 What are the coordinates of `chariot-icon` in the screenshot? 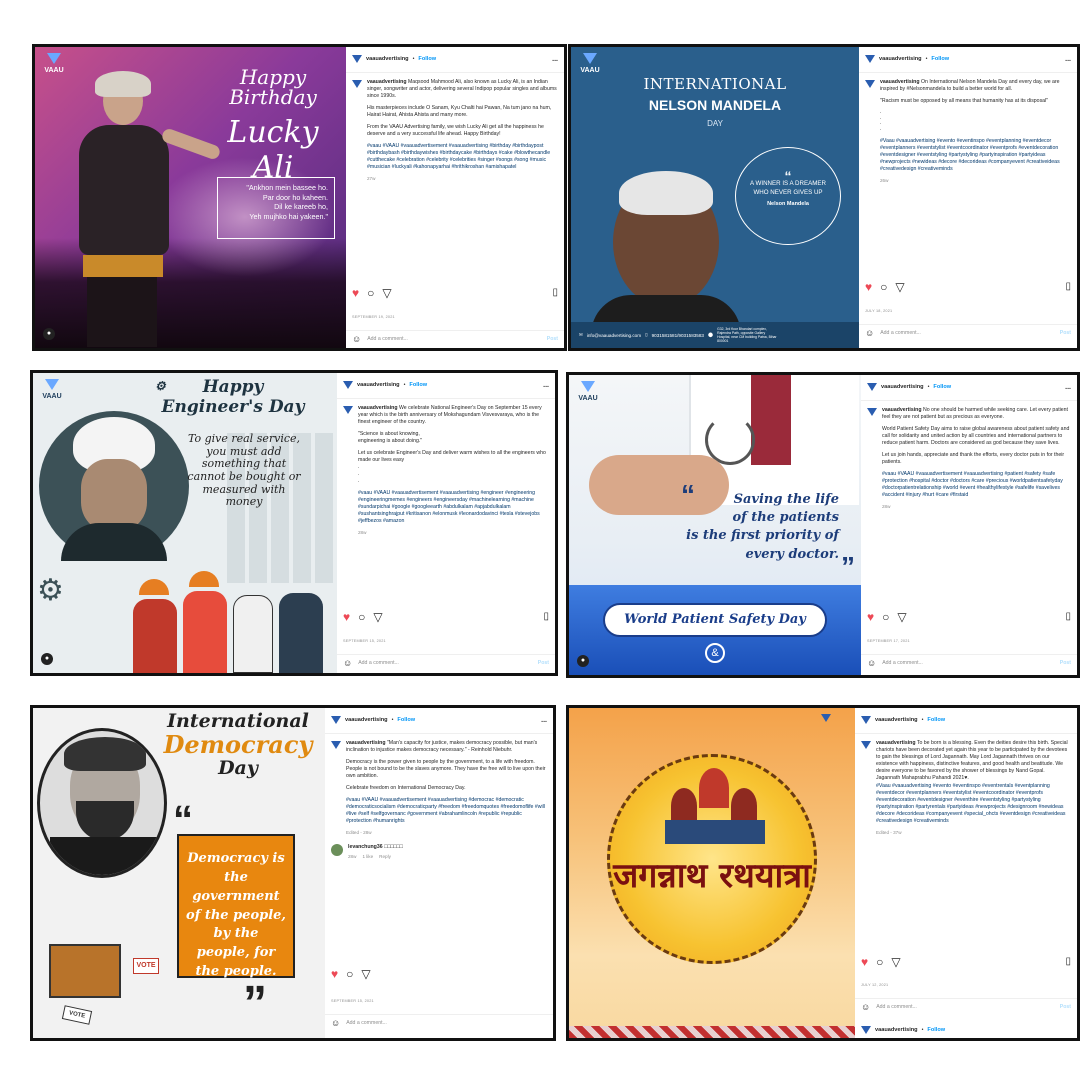 It's located at (715, 808).